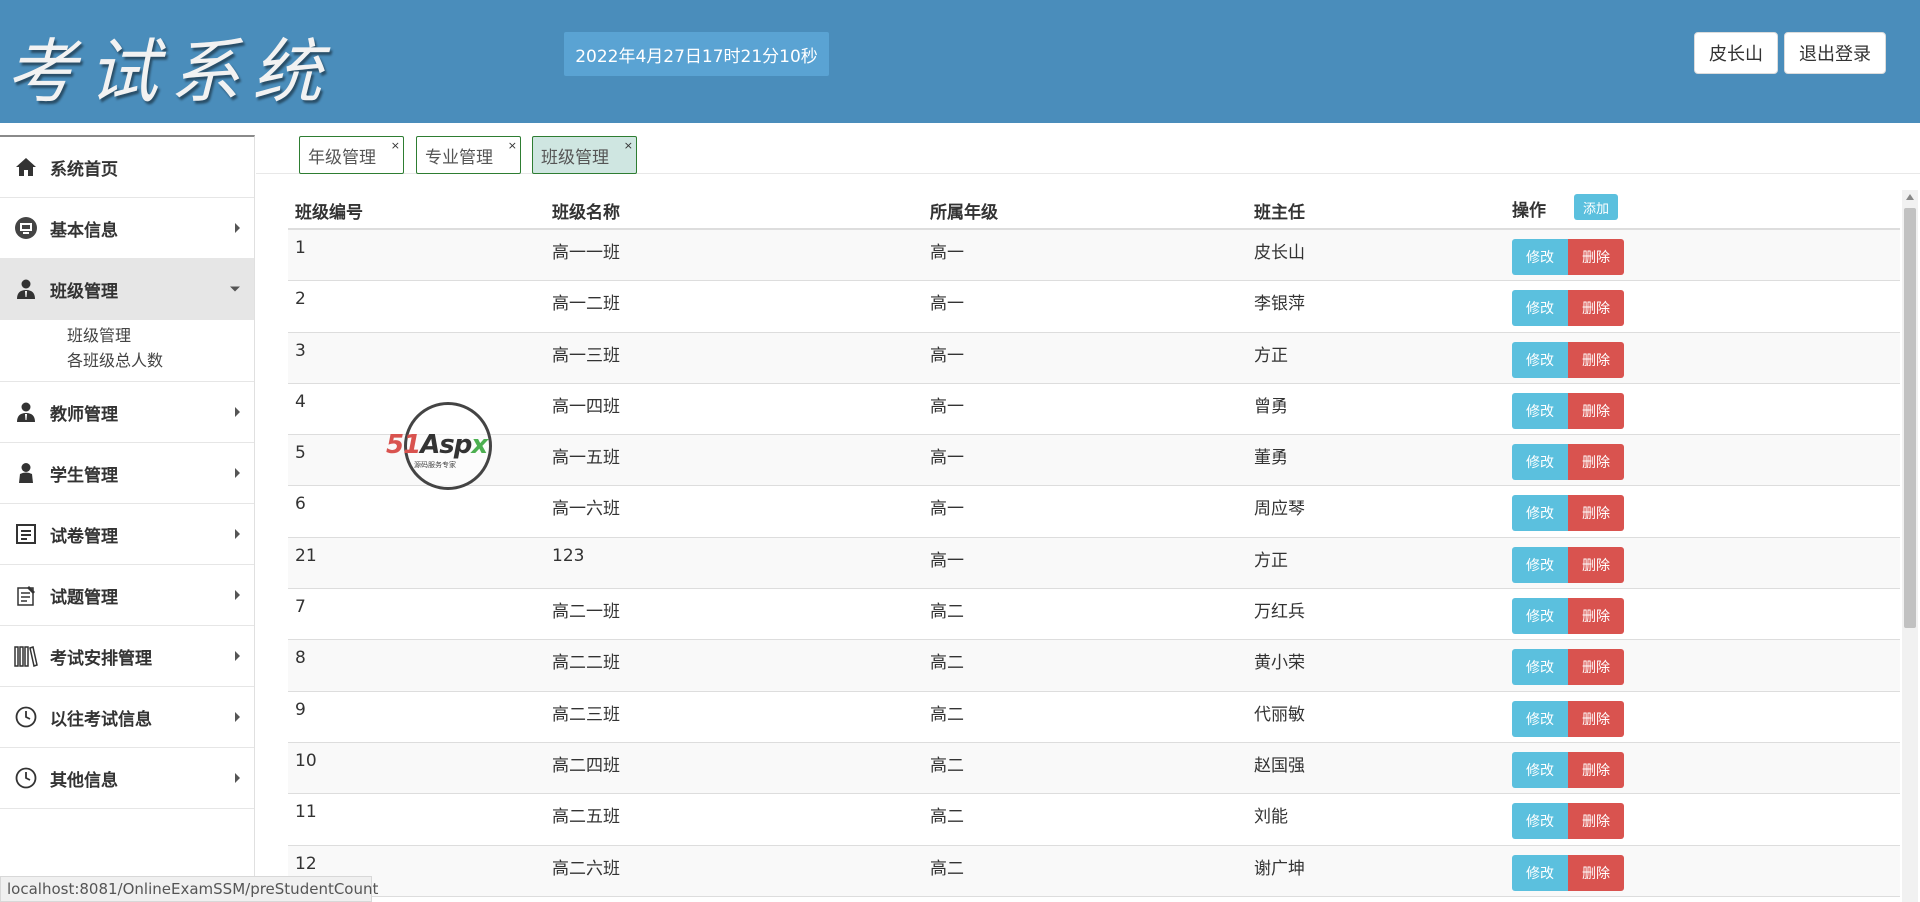 This screenshot has width=1920, height=902. I want to click on sidebar-item-class-management: 班级管理, so click(127, 289).